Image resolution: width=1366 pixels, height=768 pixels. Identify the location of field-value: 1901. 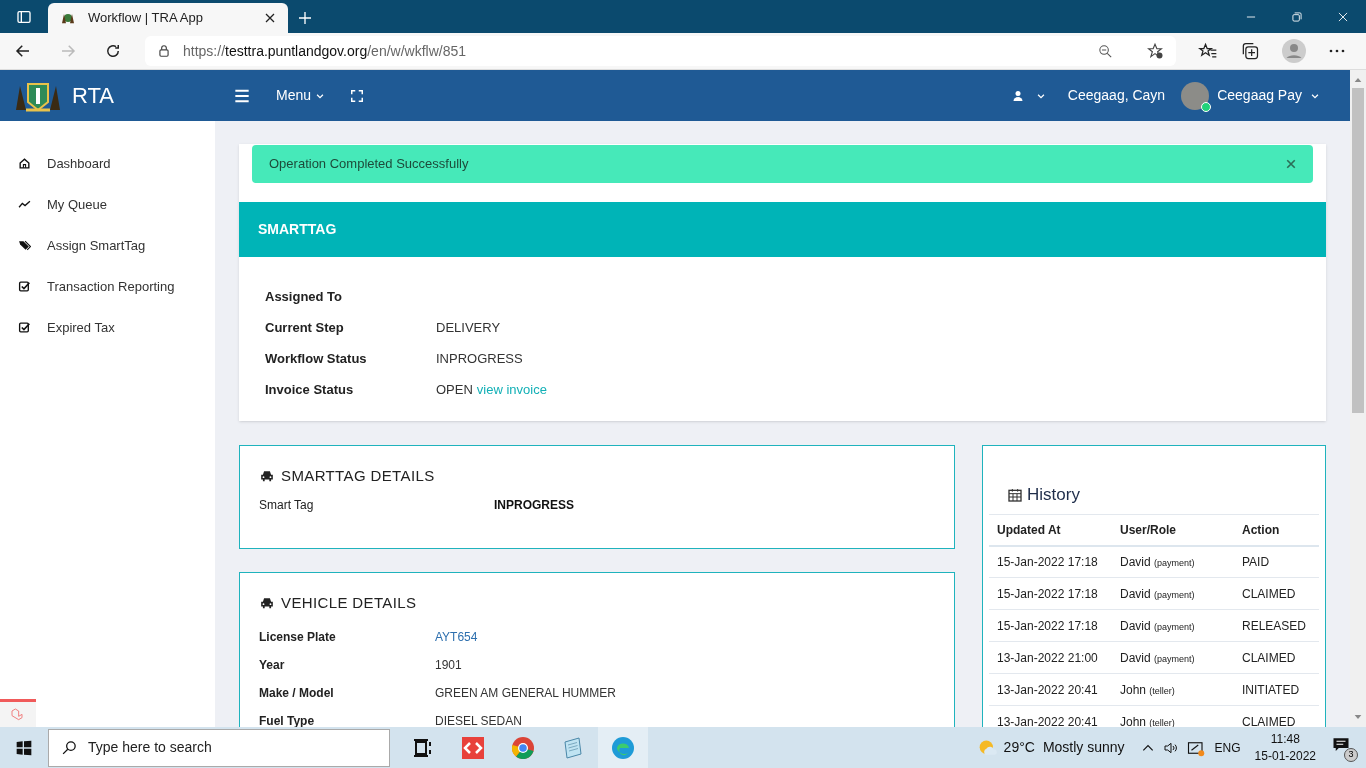
(448, 665).